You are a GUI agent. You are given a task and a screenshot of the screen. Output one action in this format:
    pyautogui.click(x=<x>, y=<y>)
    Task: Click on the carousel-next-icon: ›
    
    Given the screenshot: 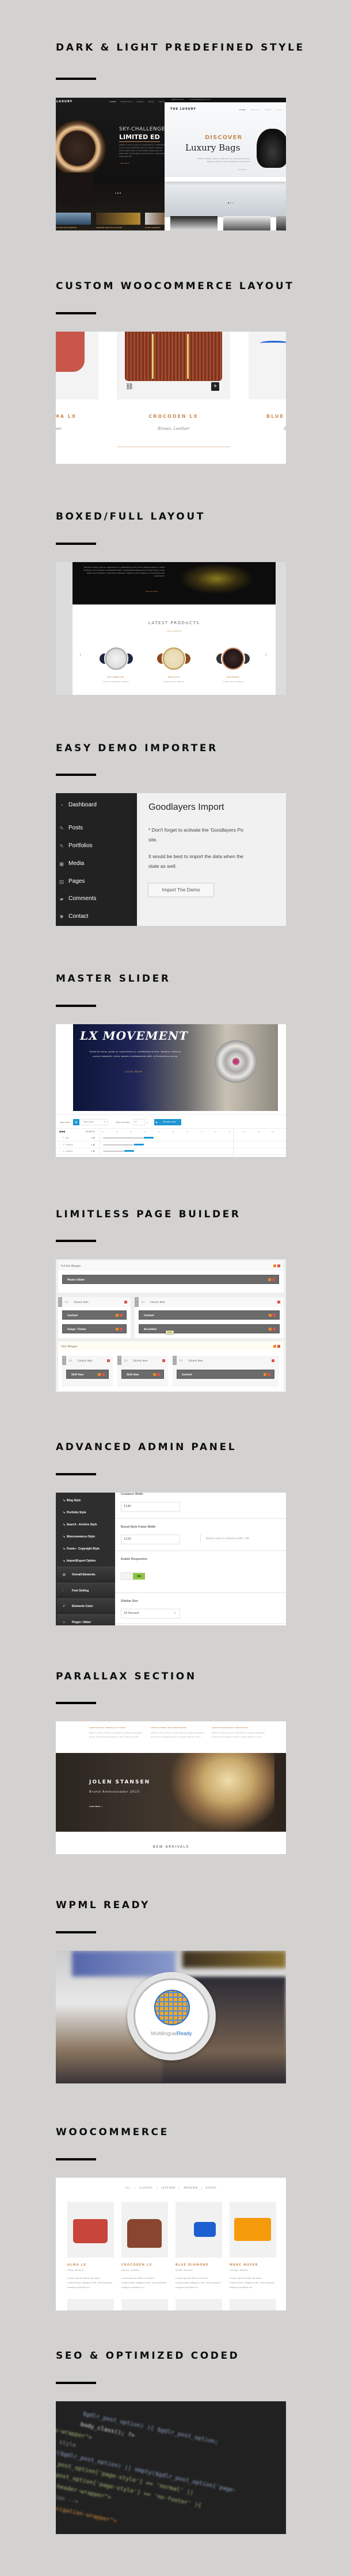 What is the action you would take?
    pyautogui.click(x=266, y=655)
    